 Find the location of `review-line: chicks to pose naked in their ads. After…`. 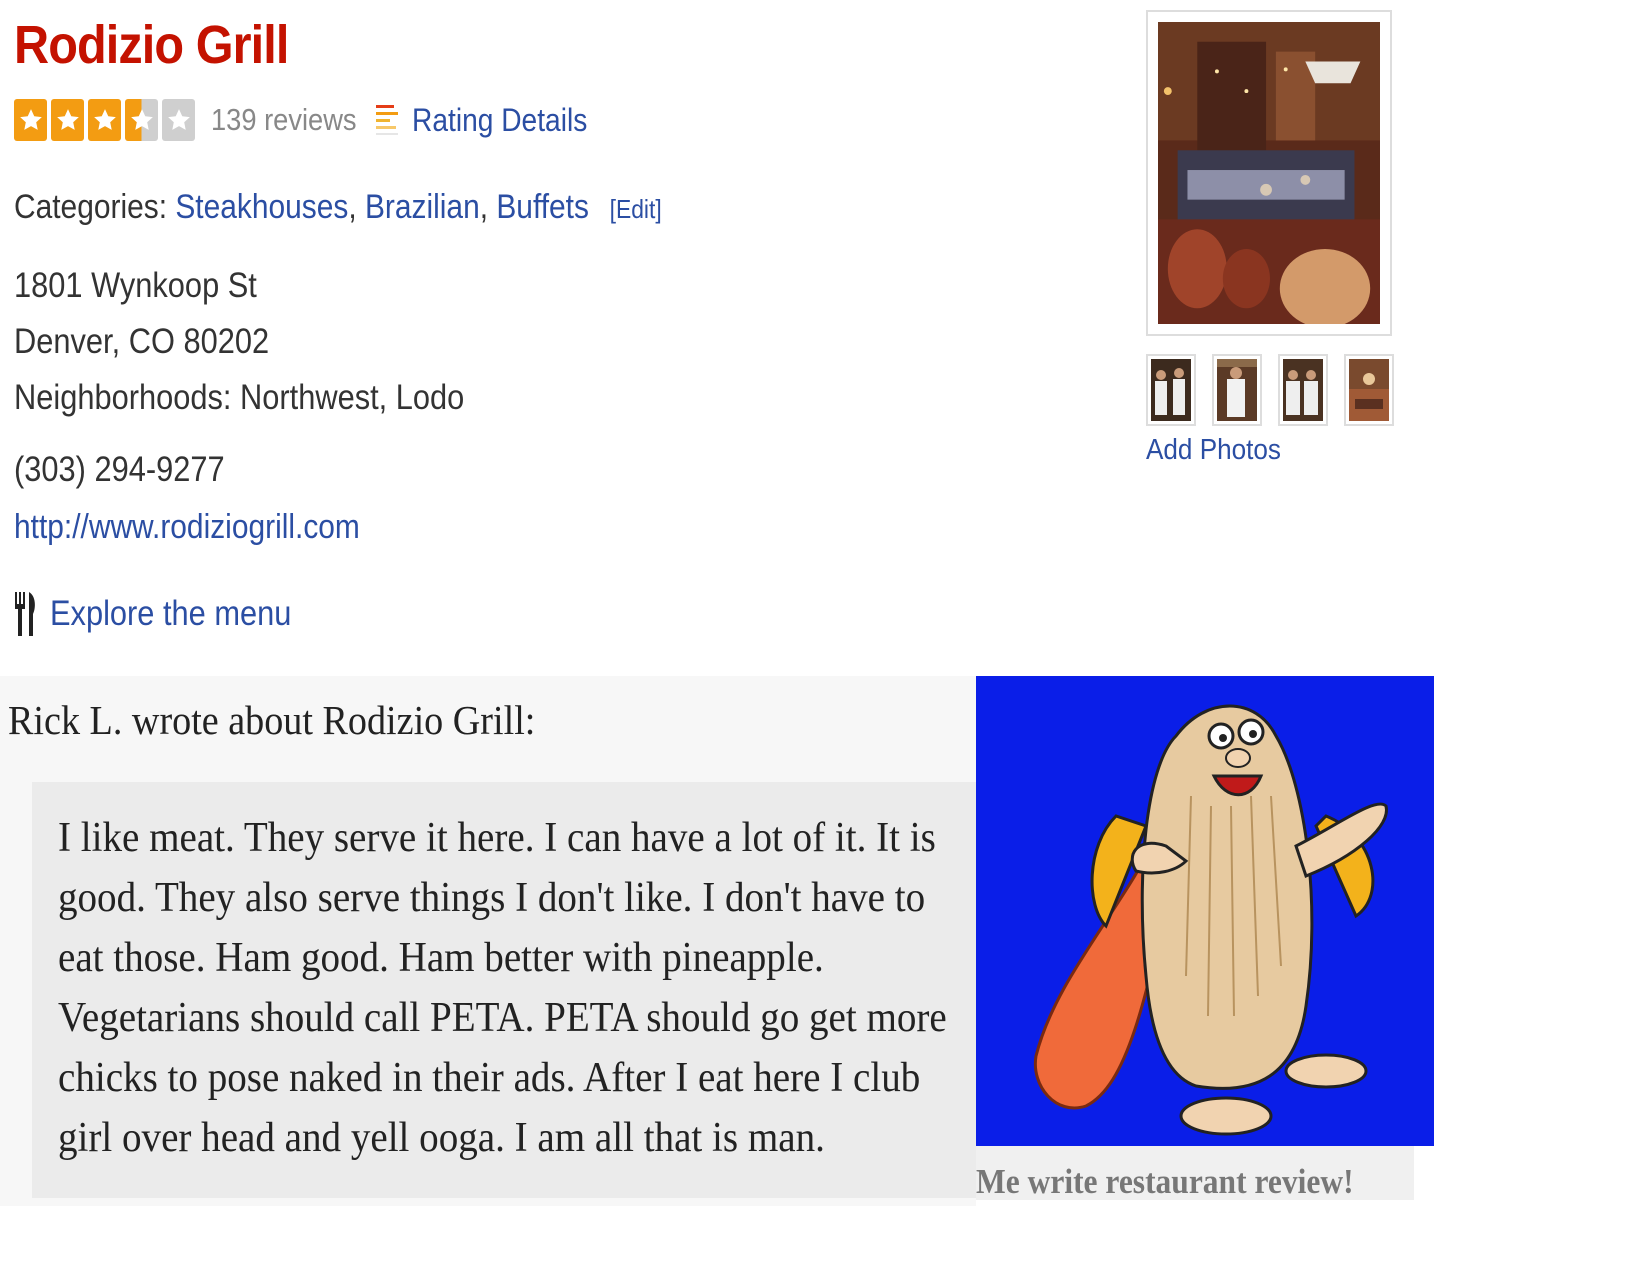

review-line: chicks to pose naked in their ads. After… is located at coordinates (489, 1078).